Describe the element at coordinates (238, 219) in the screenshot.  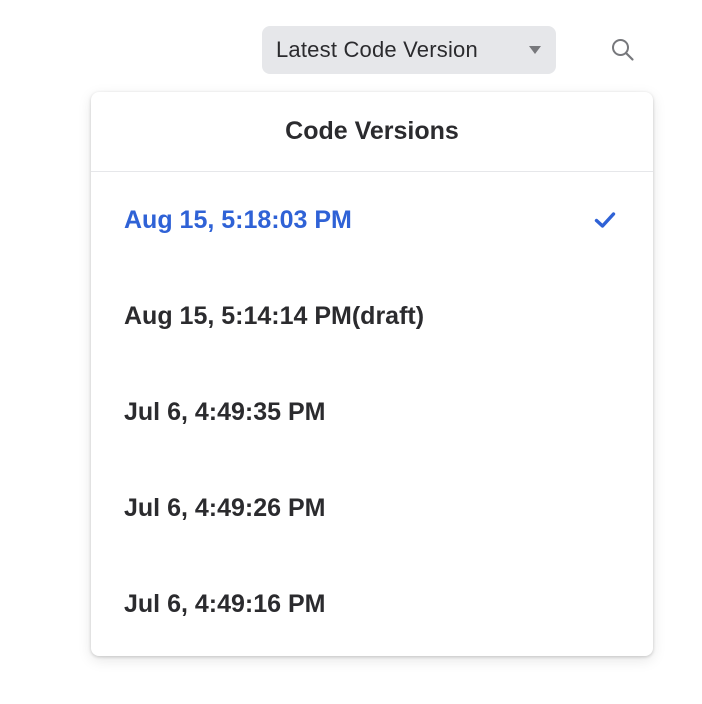
I see `version-item-label: Aug 15, 5:18:03 PM` at that location.